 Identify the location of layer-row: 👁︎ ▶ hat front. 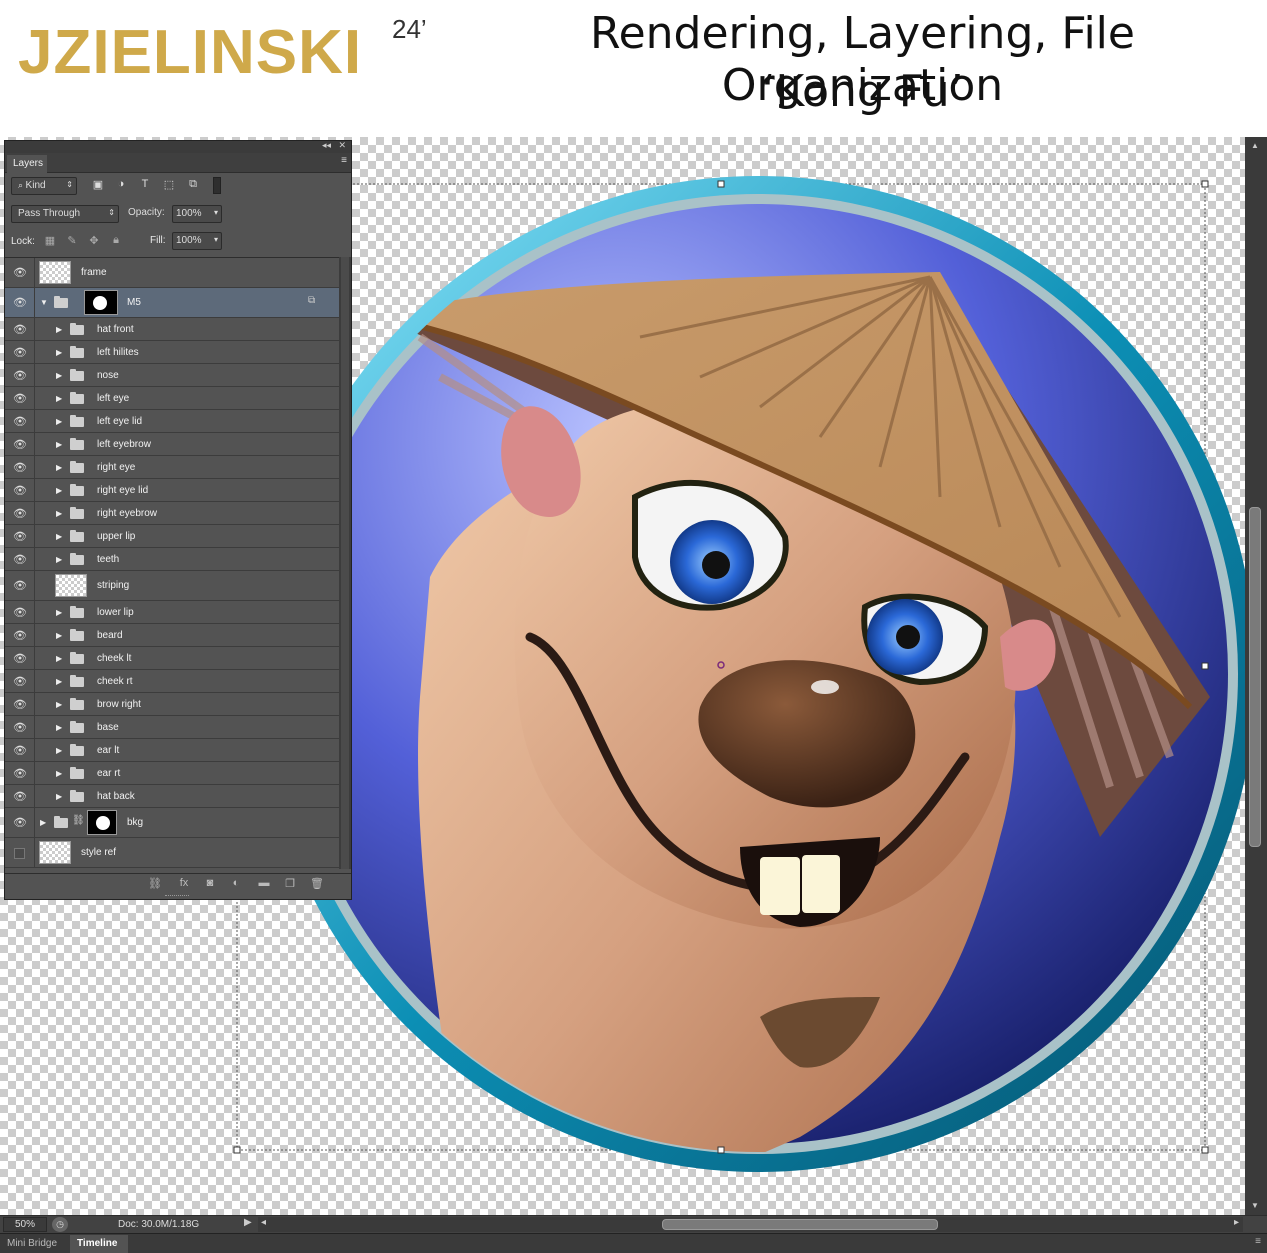
(172, 329).